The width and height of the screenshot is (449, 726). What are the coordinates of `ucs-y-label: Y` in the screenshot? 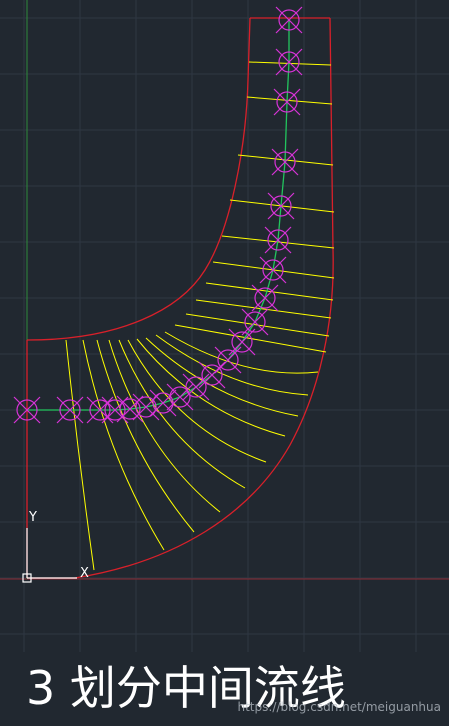 It's located at (33, 517).